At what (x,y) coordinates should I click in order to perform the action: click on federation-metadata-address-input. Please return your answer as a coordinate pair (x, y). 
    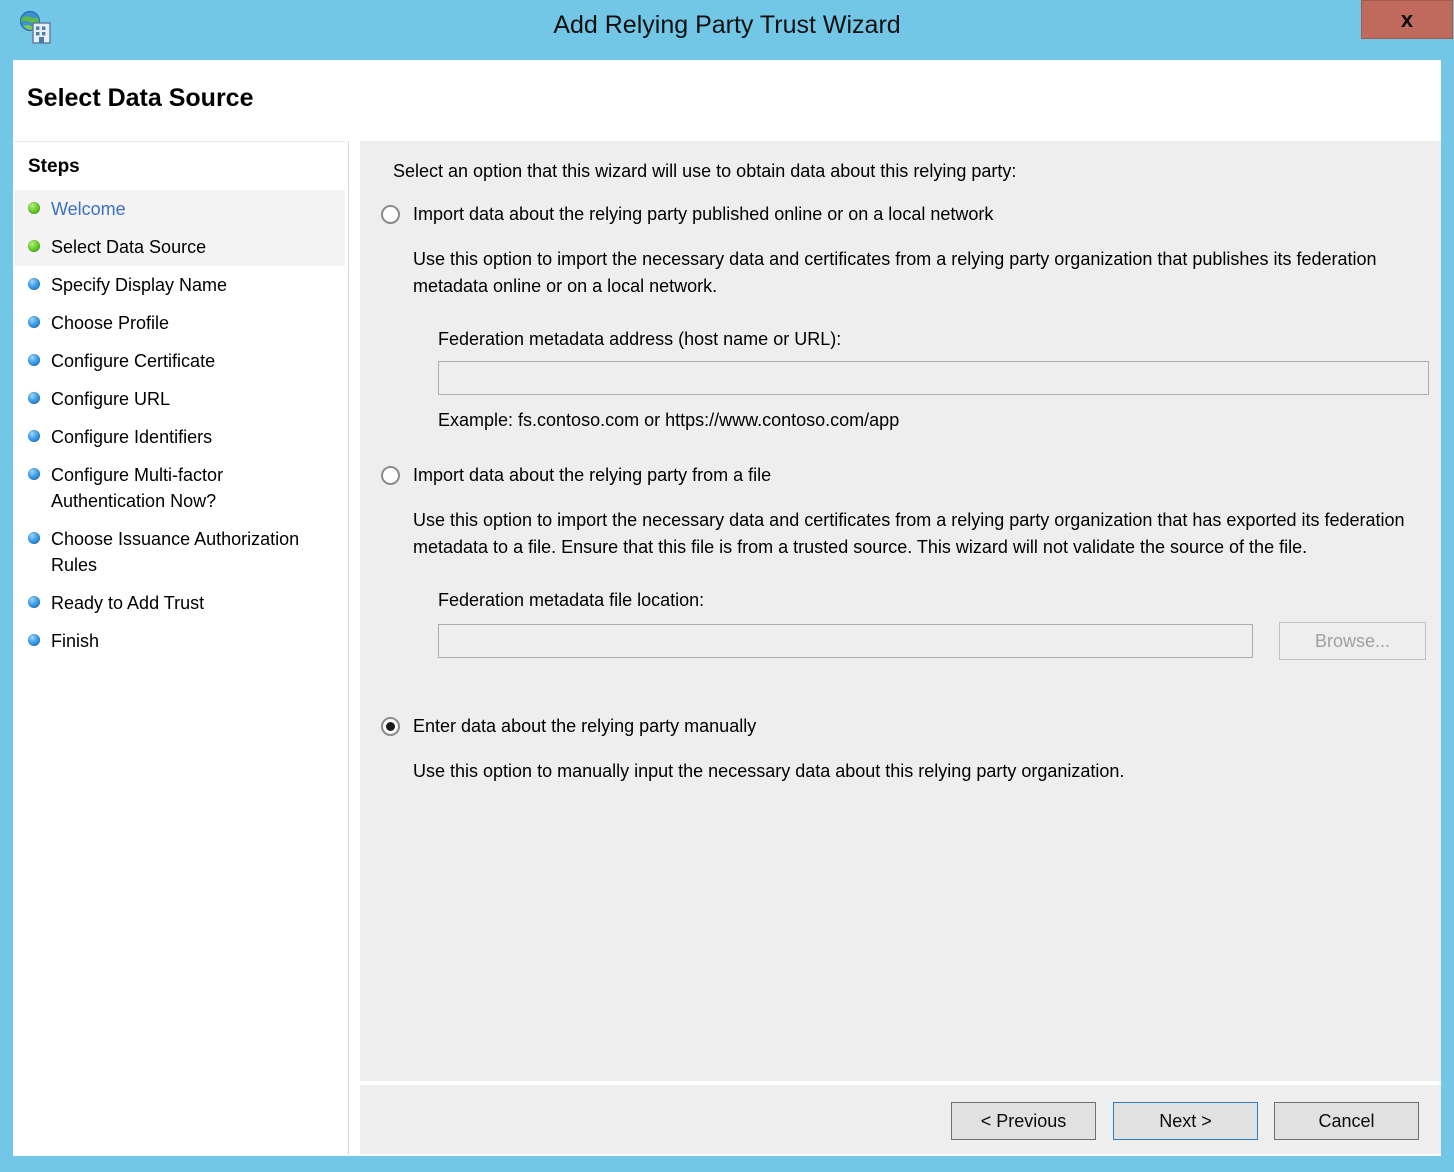
    Looking at the image, I should click on (933, 378).